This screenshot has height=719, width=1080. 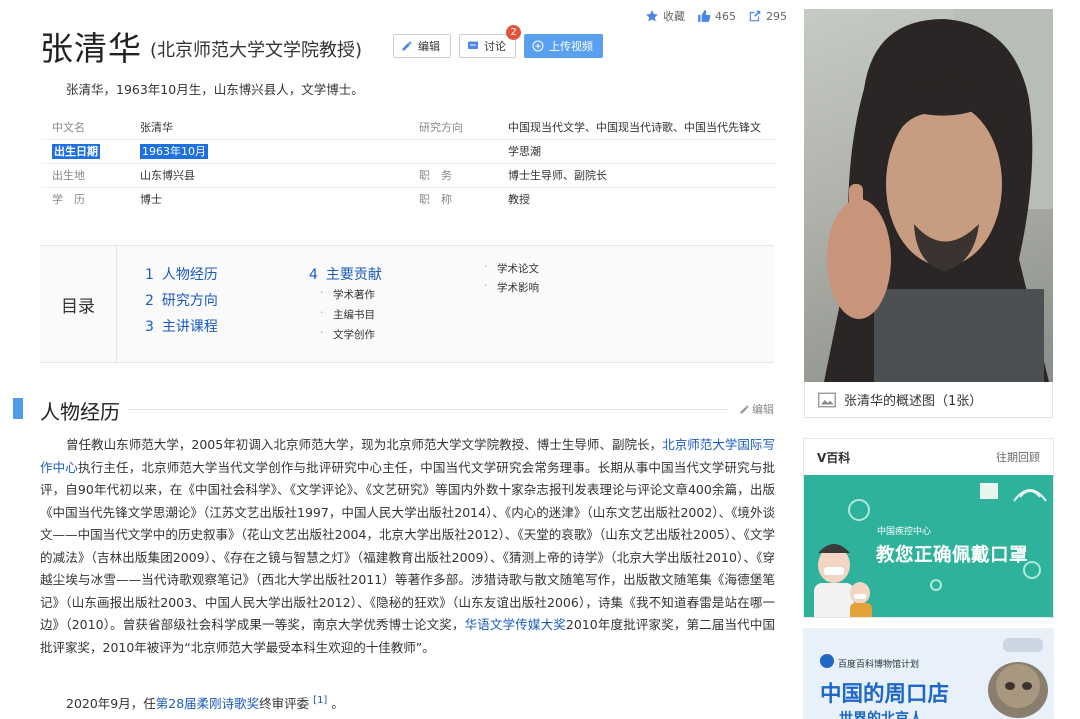 I want to click on catalog-subitem: 学术著作, so click(x=347, y=294).